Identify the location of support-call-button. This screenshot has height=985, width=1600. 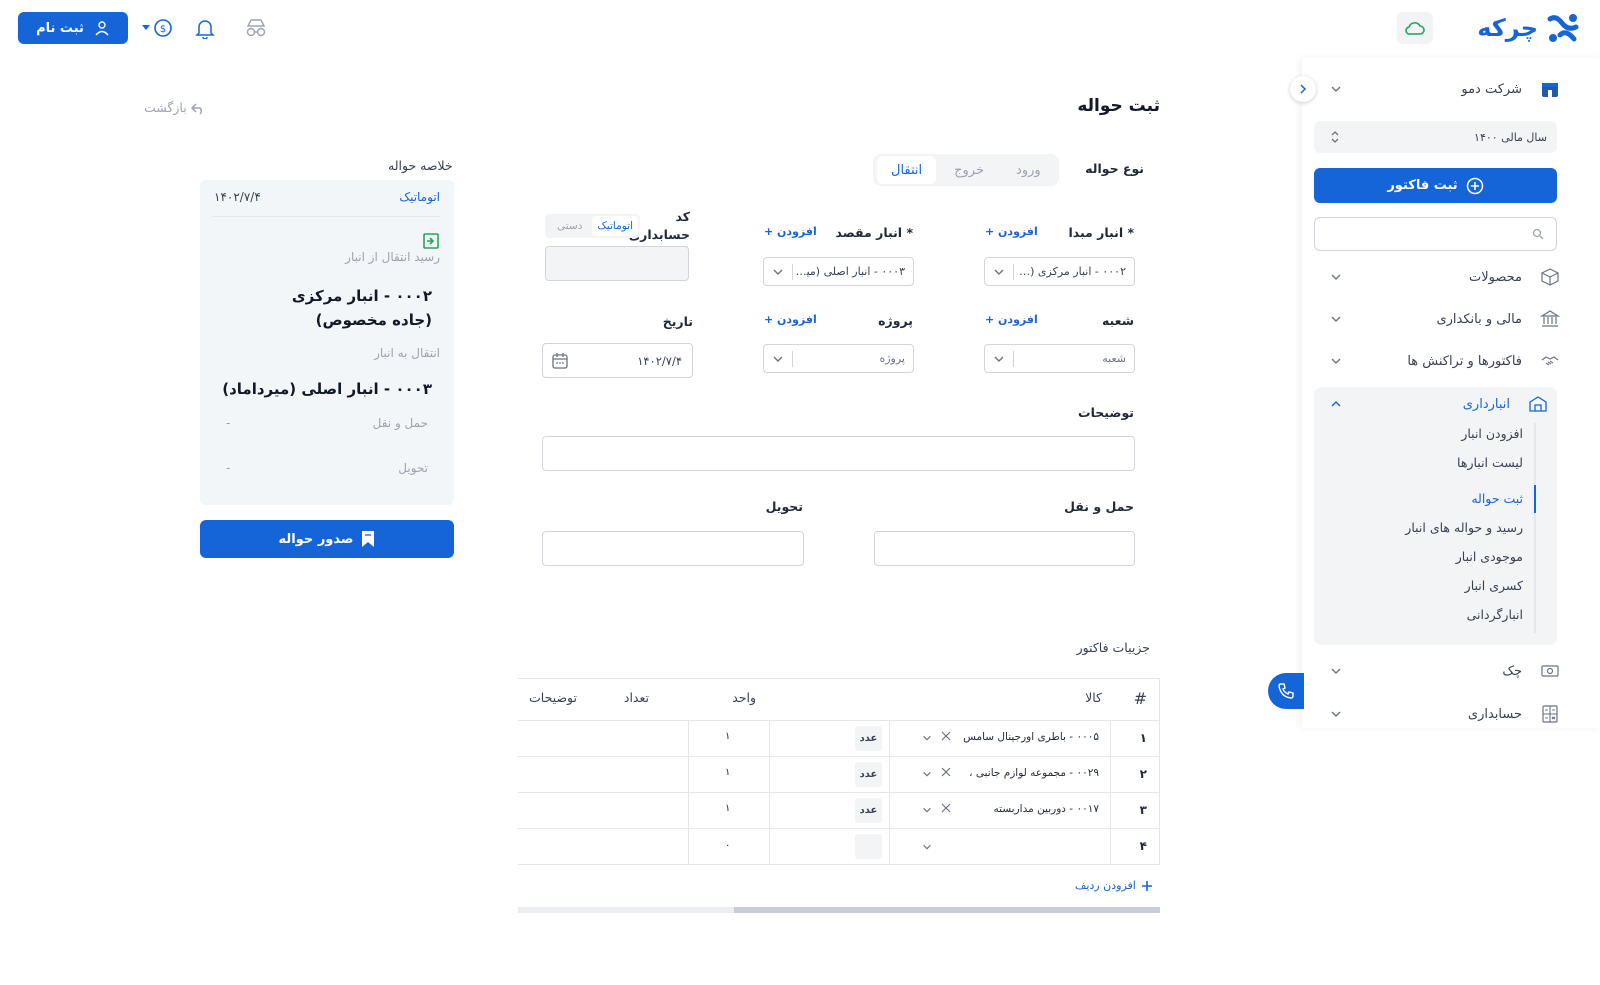
(1286, 691).